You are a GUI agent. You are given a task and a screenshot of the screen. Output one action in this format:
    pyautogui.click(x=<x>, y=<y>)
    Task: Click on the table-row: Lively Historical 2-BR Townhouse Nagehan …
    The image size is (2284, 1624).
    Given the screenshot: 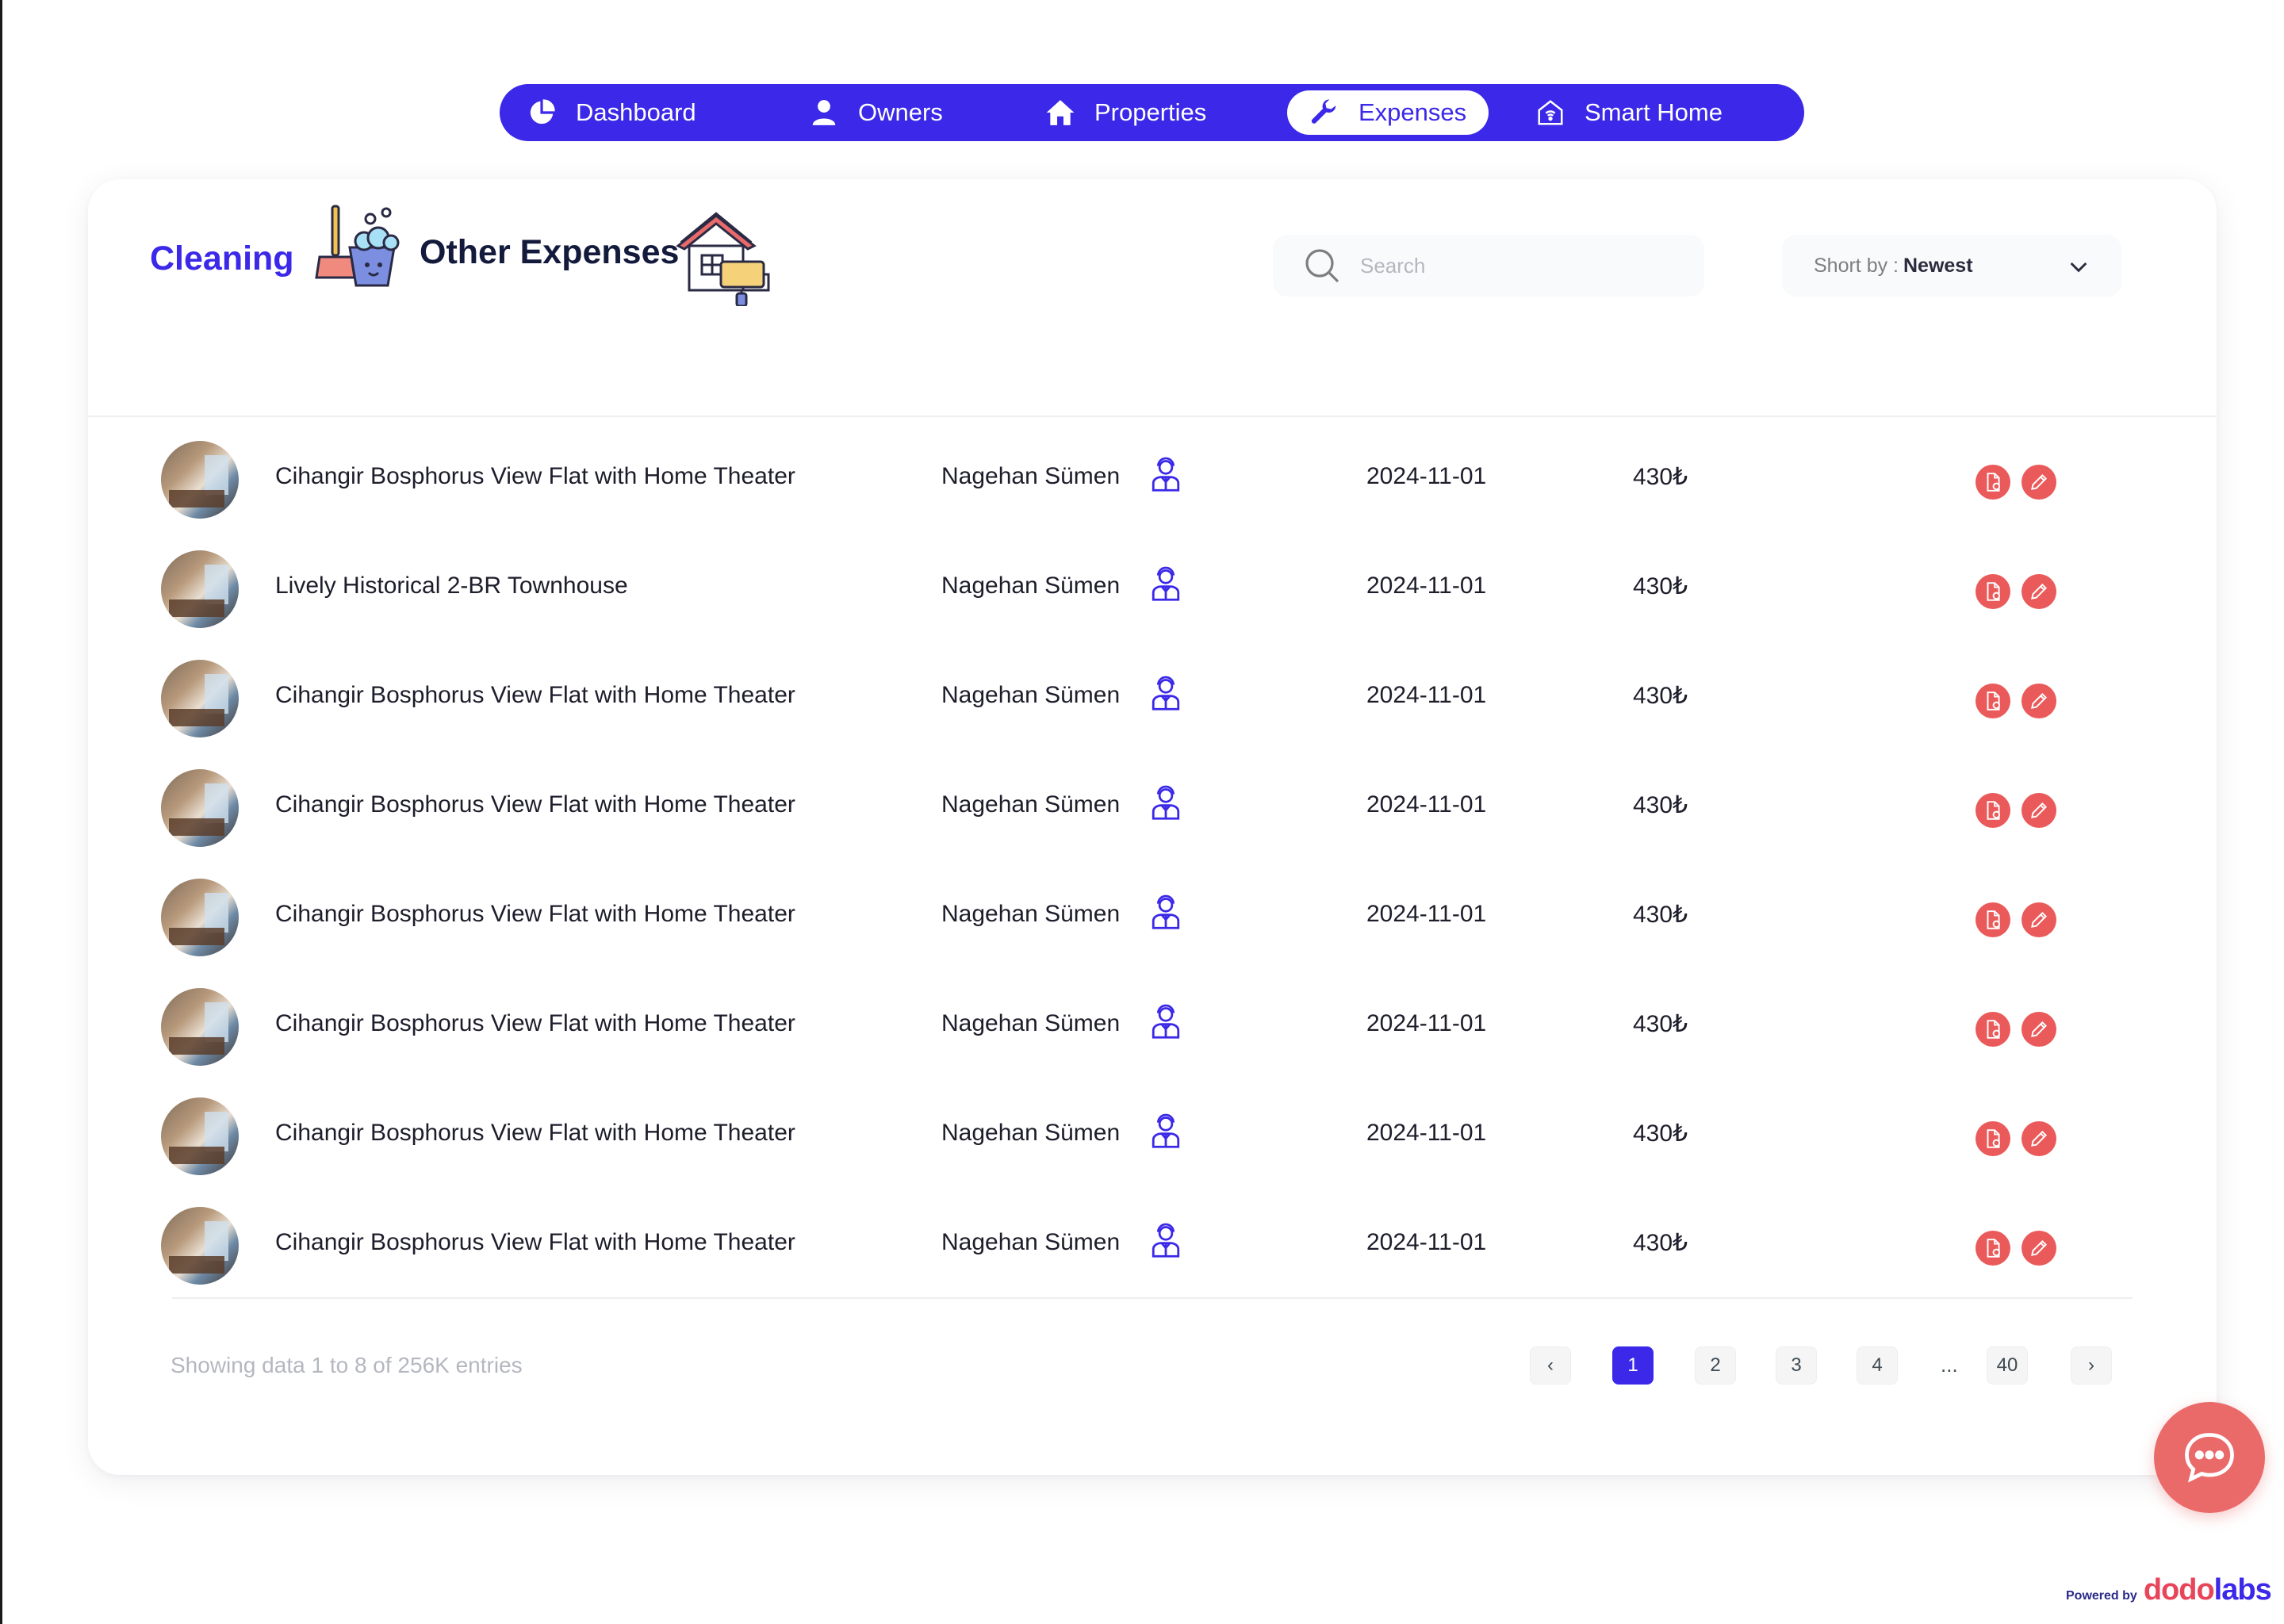 What is the action you would take?
    pyautogui.click(x=1152, y=589)
    